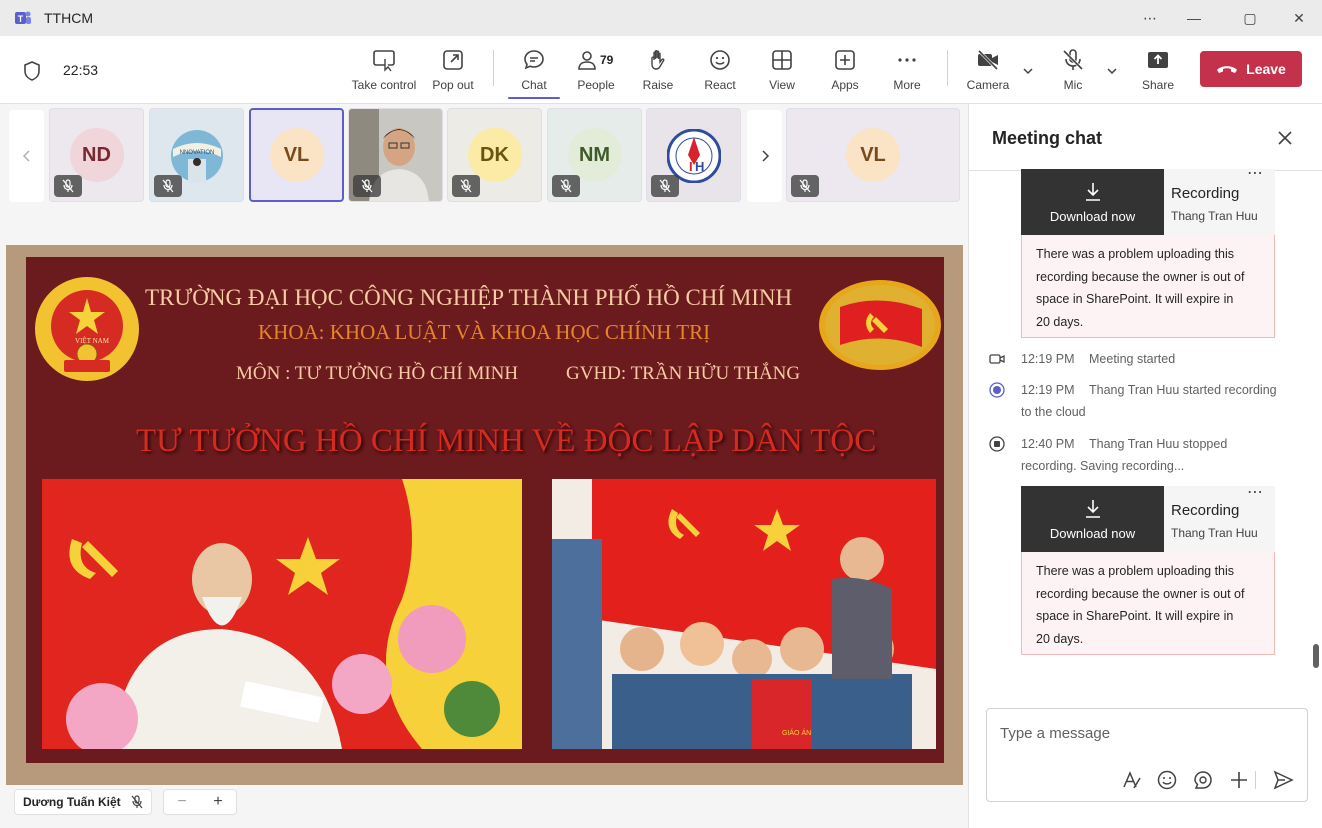 This screenshot has height=828, width=1322. Describe the element at coordinates (782, 72) in the screenshot. I see `view-button: View` at that location.